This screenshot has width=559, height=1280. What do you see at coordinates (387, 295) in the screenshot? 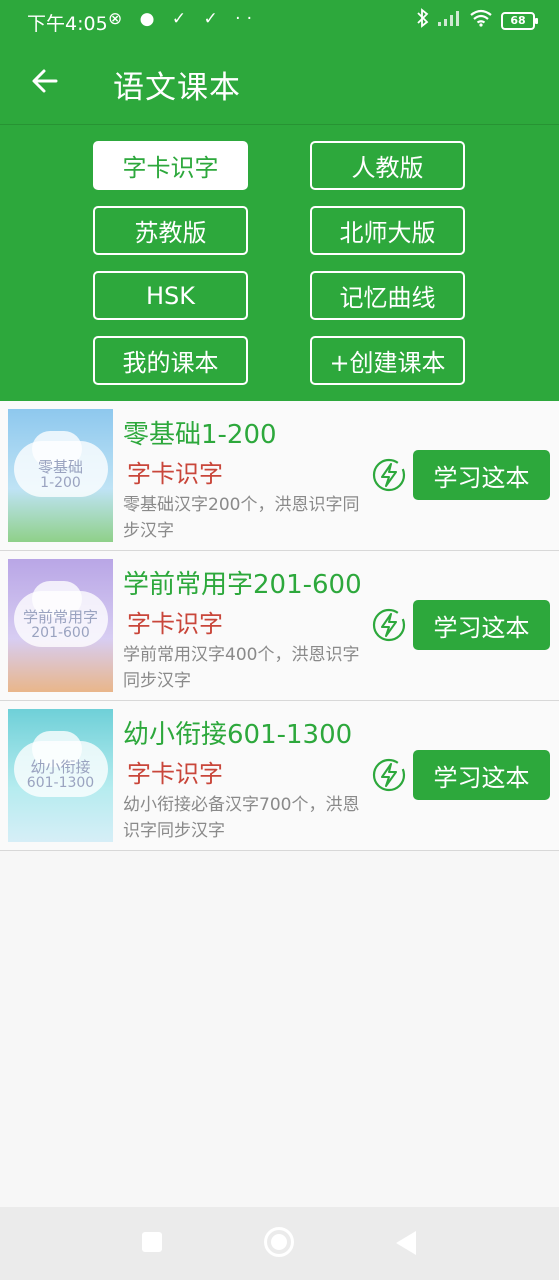
I see `tag-memory-curve: 记忆曲线` at bounding box center [387, 295].